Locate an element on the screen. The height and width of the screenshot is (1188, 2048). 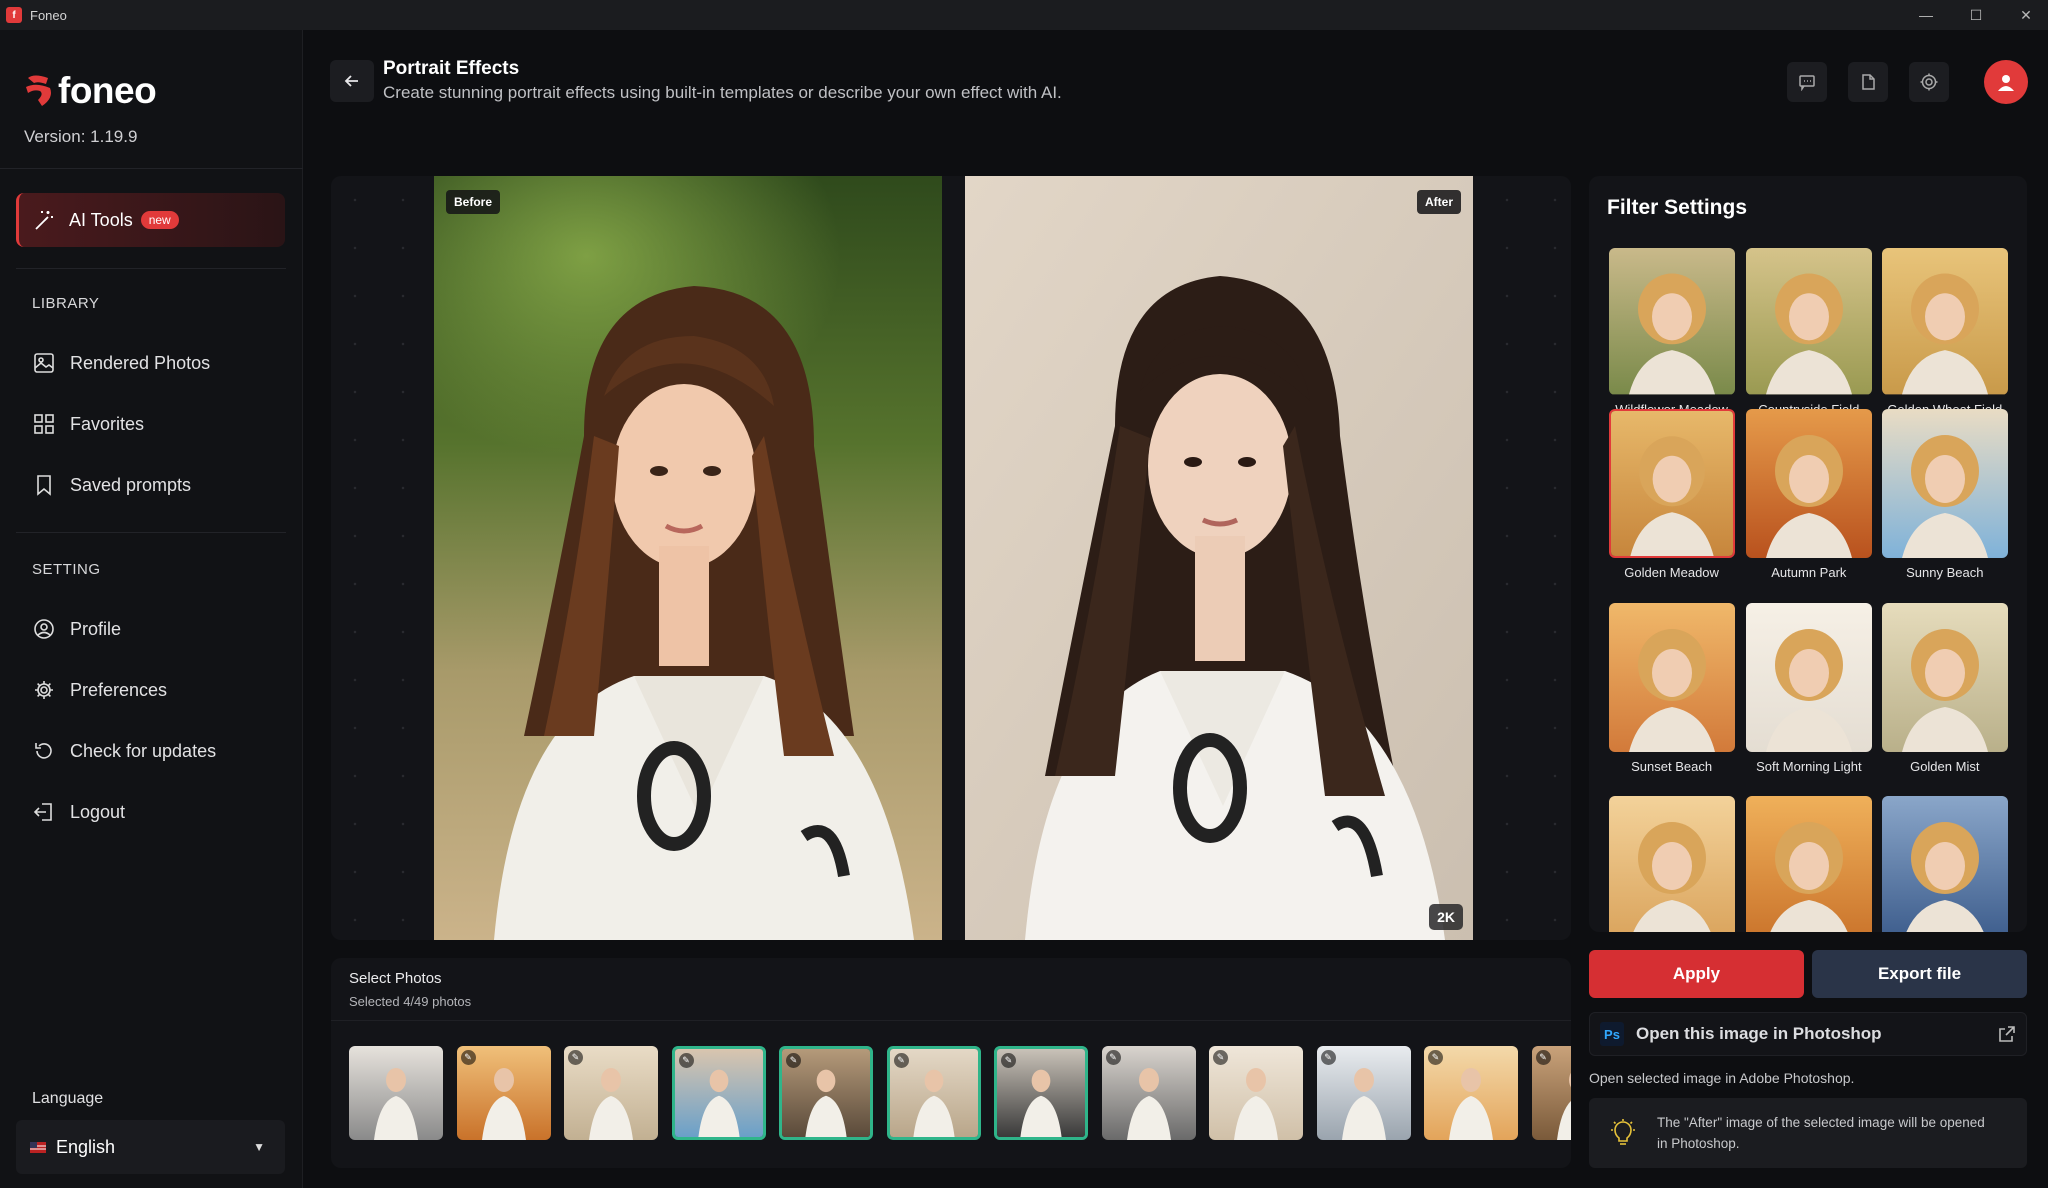
apply-button: Apply is located at coordinates (1696, 974).